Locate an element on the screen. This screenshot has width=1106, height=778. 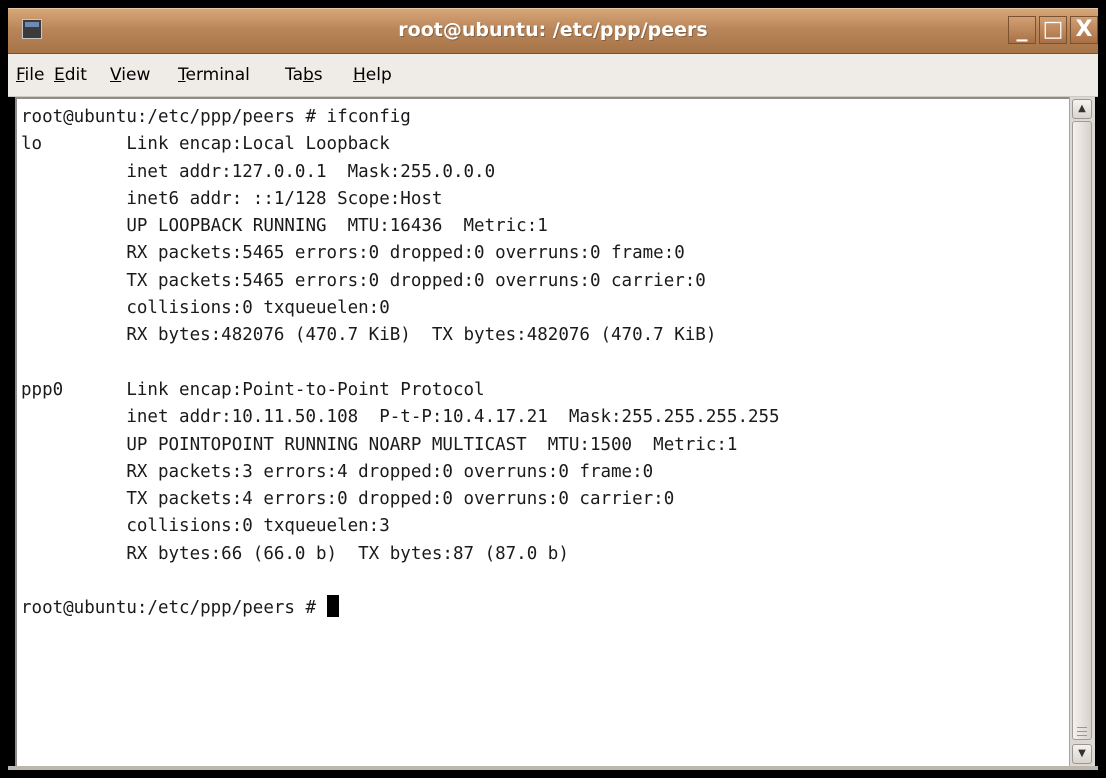
scrollbar-thumb is located at coordinates (1082, 430).